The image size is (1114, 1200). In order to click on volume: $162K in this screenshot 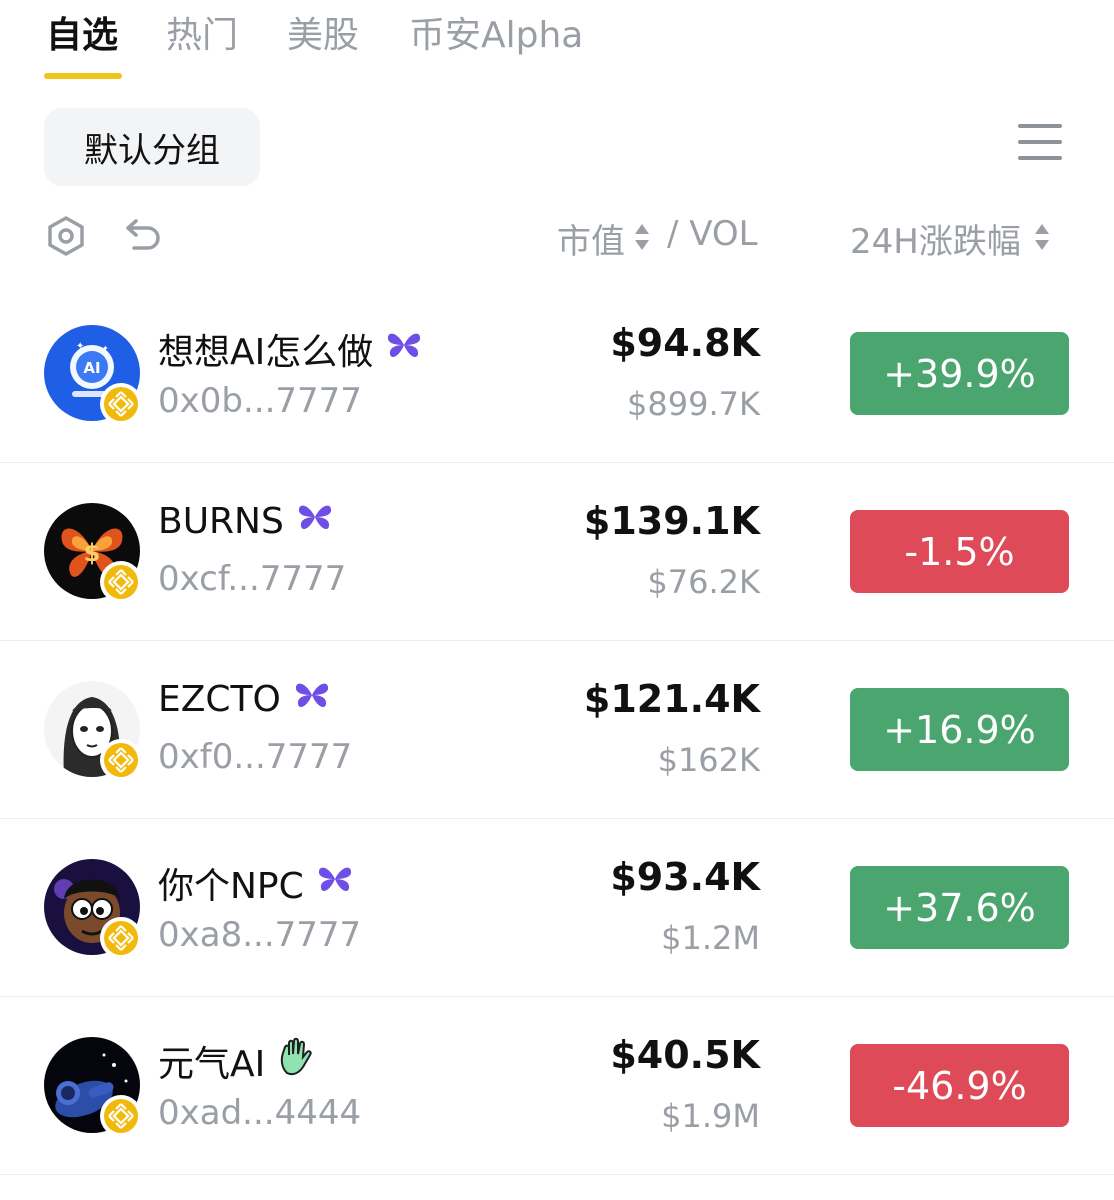, I will do `click(708, 760)`.